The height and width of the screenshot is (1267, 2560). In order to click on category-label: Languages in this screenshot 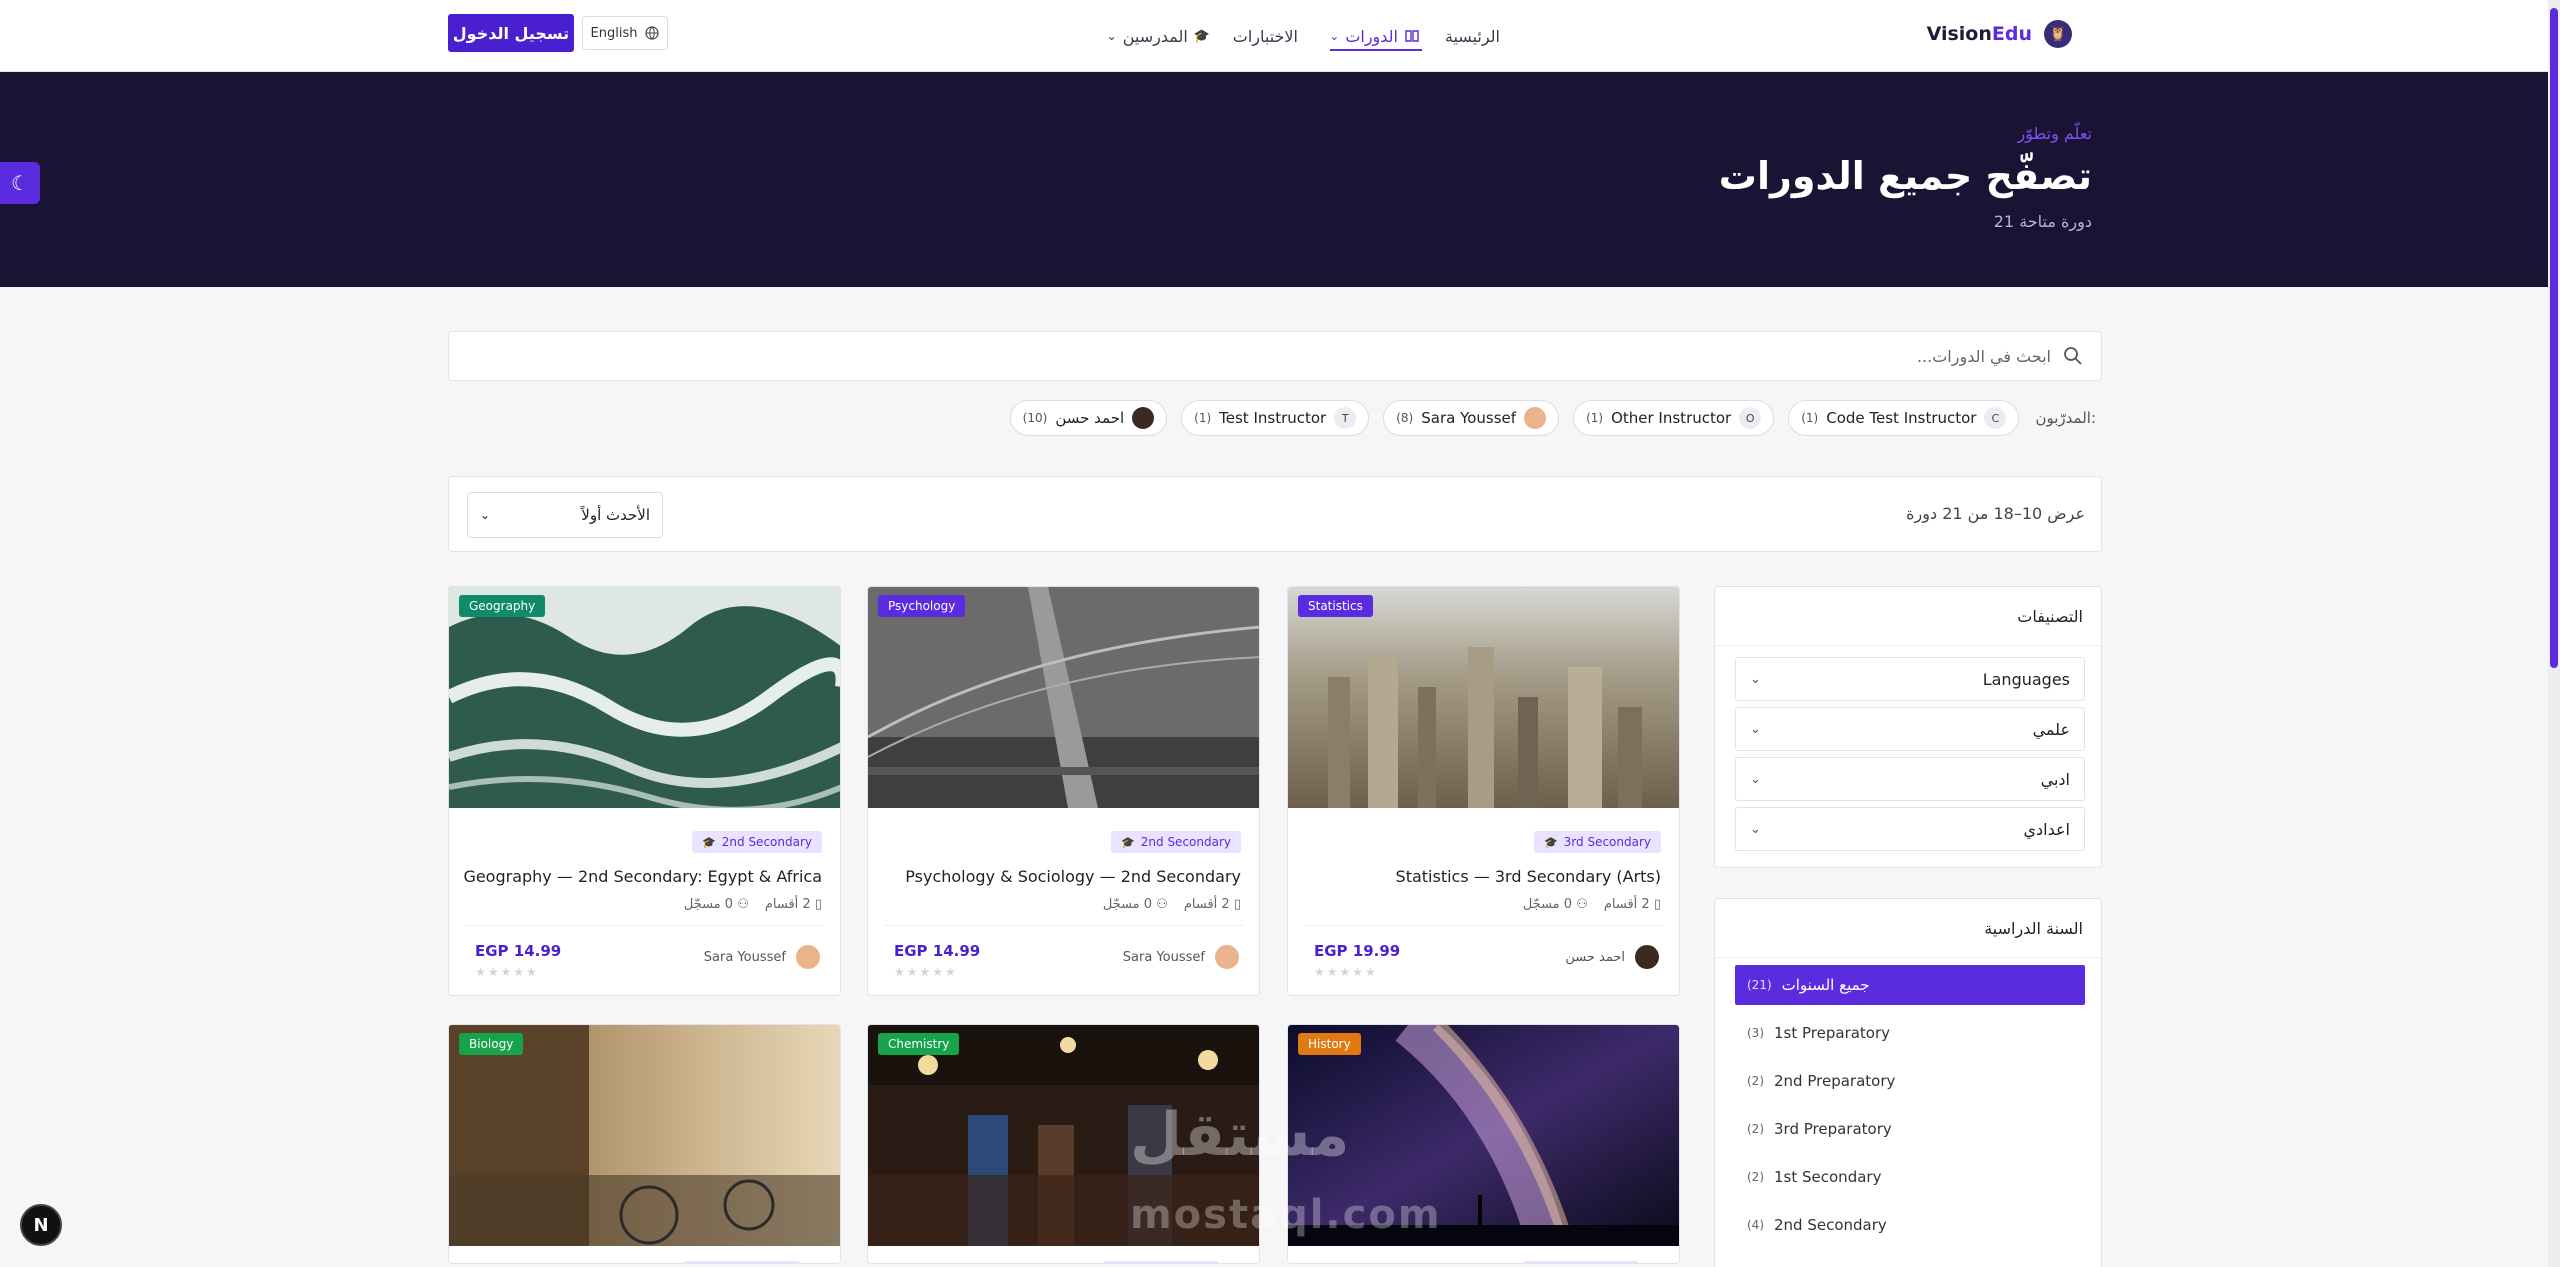, I will do `click(2026, 679)`.